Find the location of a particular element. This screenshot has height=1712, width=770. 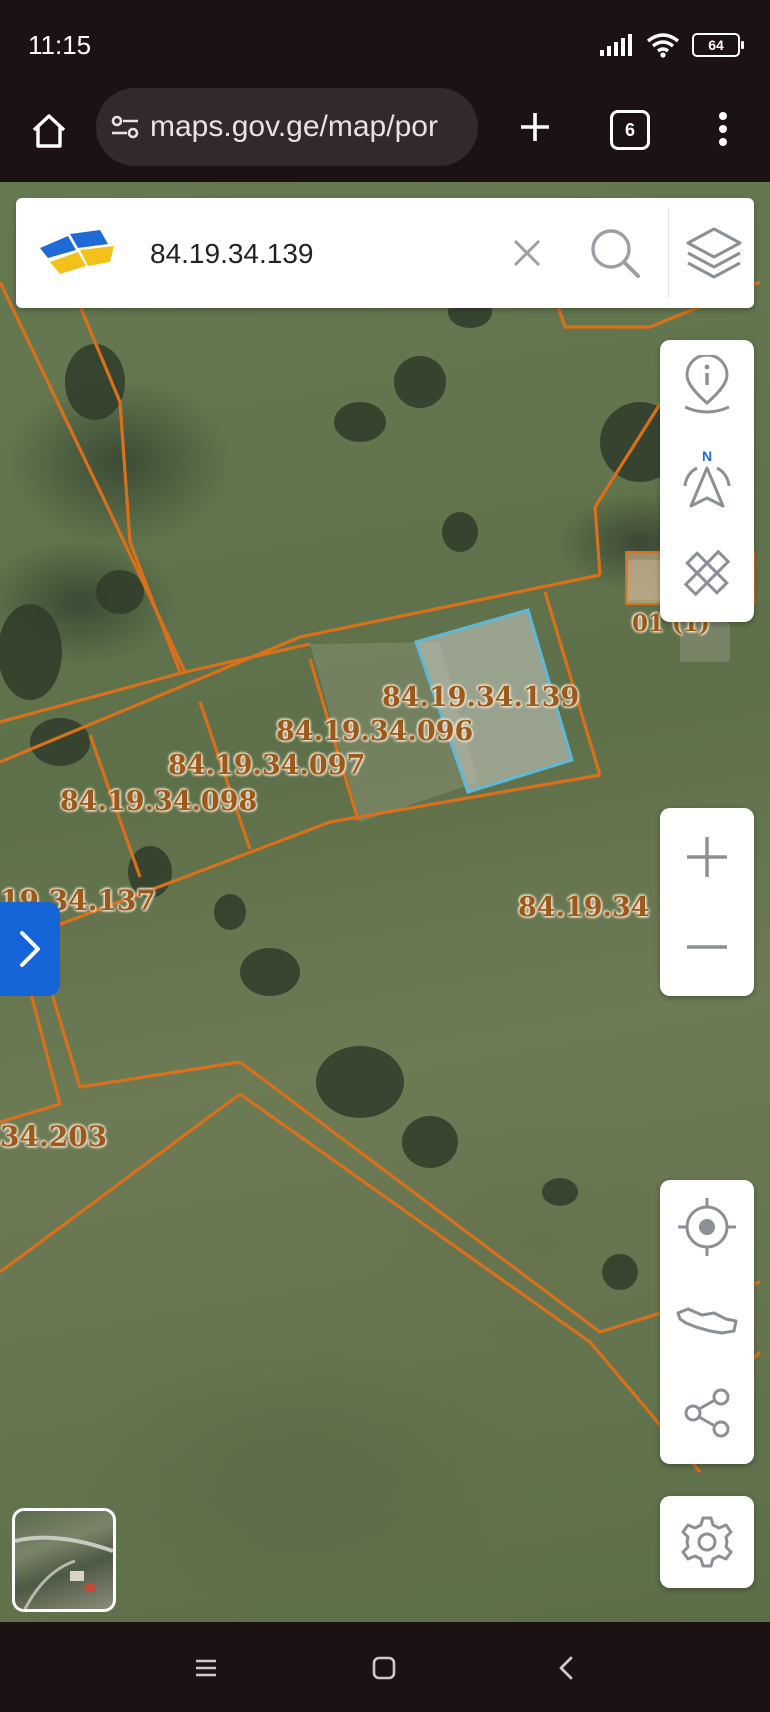

settings-panel is located at coordinates (707, 1542).